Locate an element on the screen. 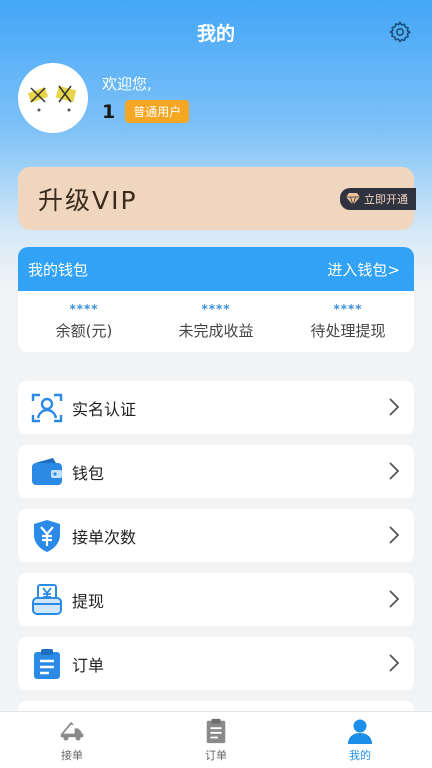 The width and height of the screenshot is (432, 768). pending-withdraw-label: 待处理提现 is located at coordinates (348, 331).